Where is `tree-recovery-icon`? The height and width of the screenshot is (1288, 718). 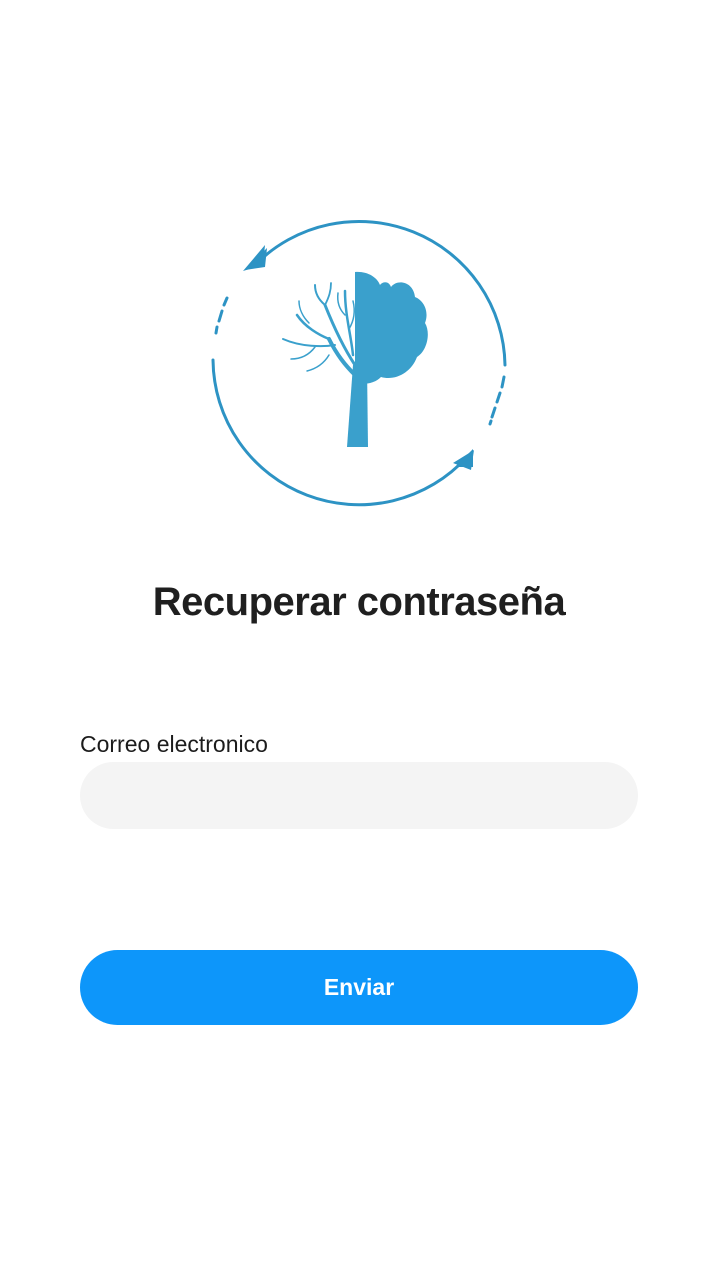
tree-recovery-icon is located at coordinates (360, 360).